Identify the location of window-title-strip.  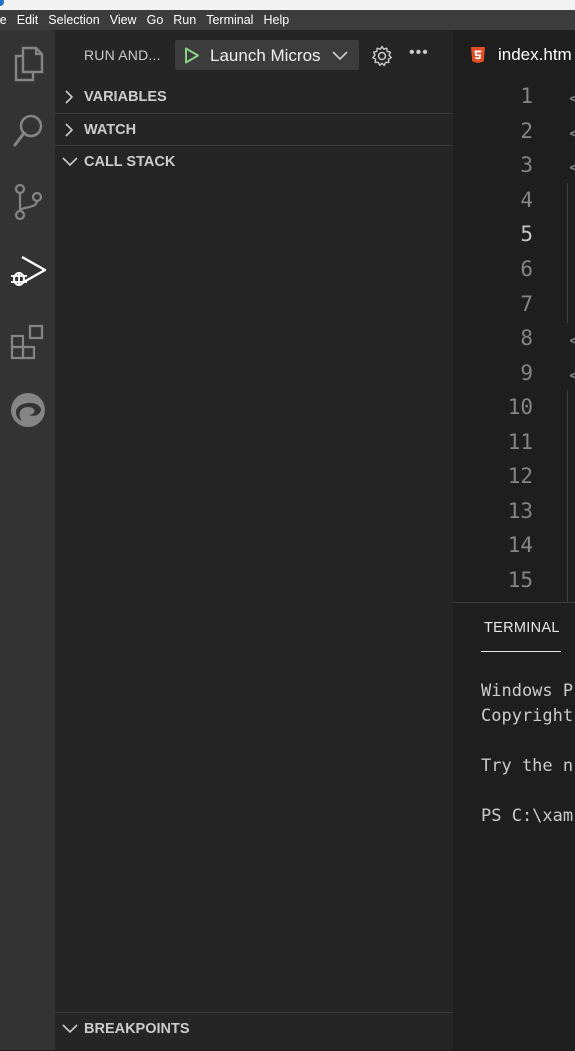
(287, 5).